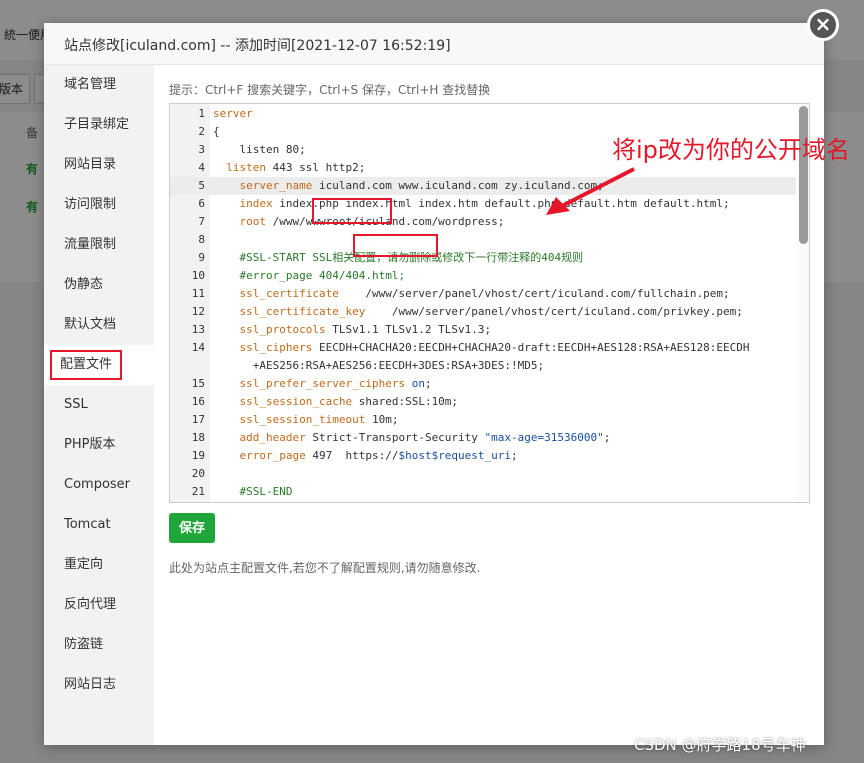 The height and width of the screenshot is (763, 864). I want to click on nav-item-label: 反向代理, so click(90, 604).